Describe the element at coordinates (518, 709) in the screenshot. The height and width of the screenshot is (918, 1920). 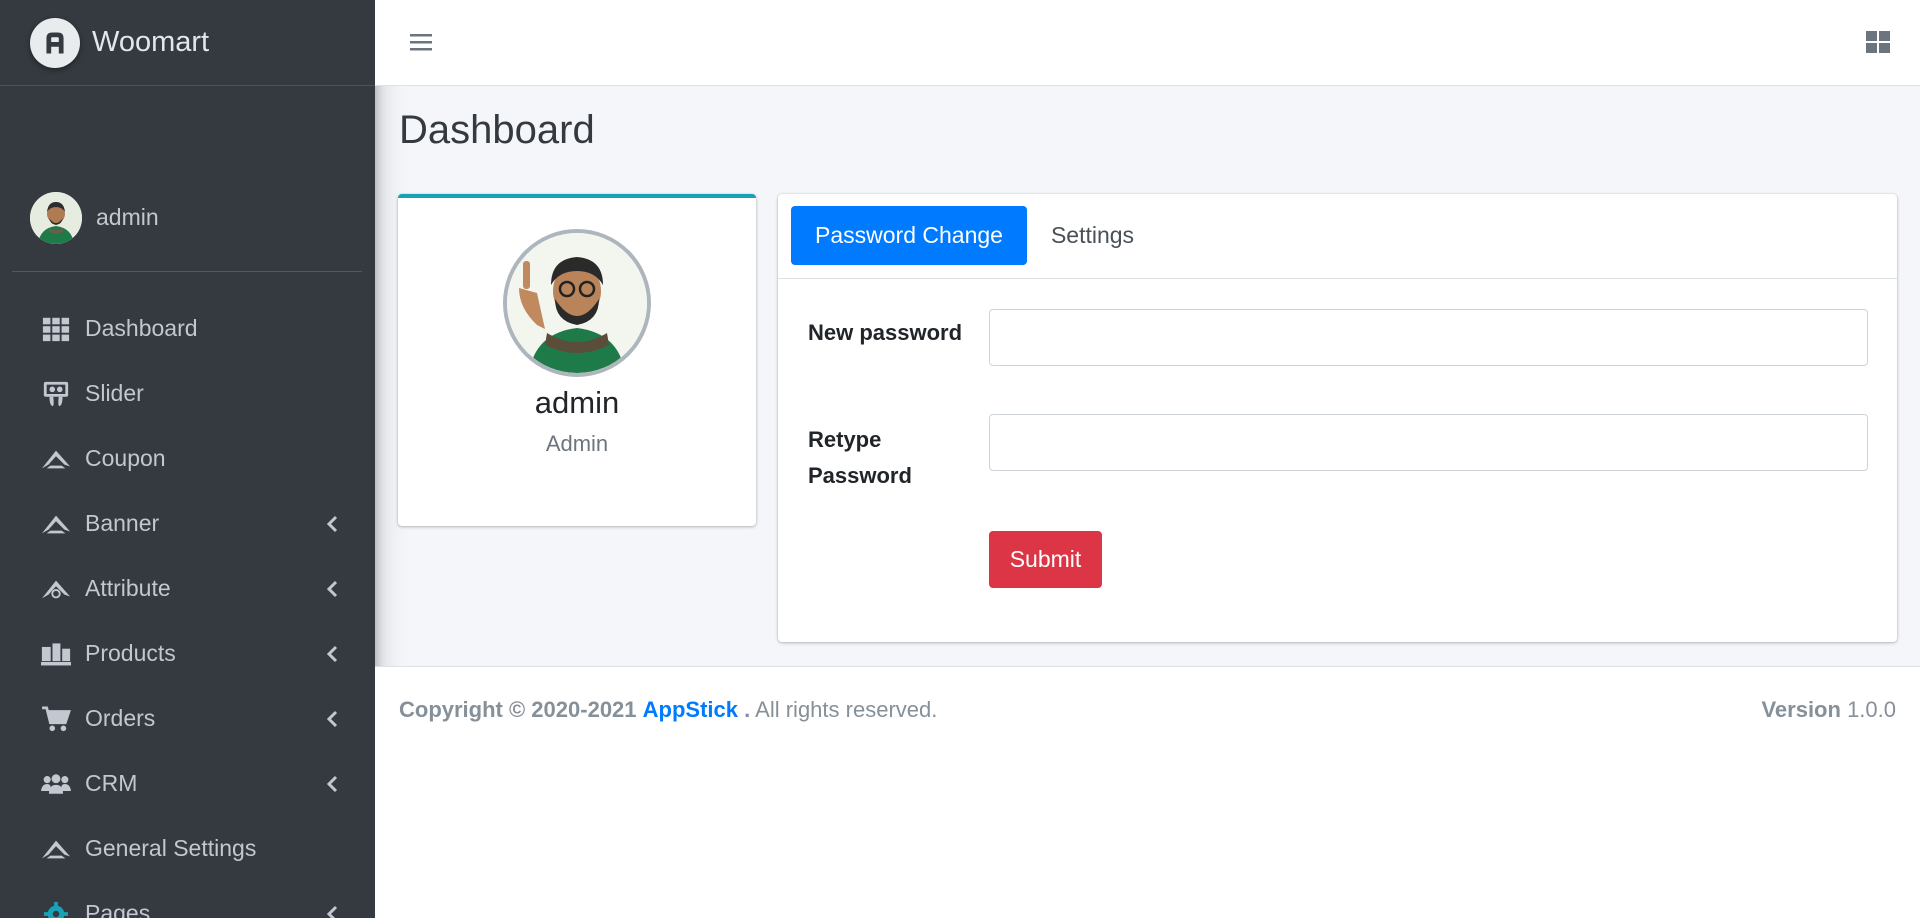
I see `copyright-text: Copyright © 2020-2021` at that location.